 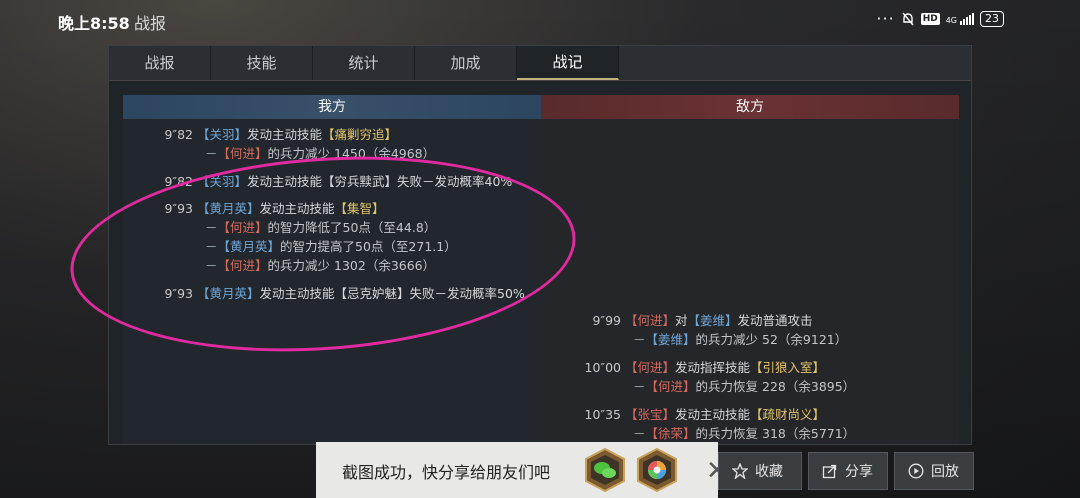 What do you see at coordinates (908, 19) in the screenshot?
I see `mute-bell-icon` at bounding box center [908, 19].